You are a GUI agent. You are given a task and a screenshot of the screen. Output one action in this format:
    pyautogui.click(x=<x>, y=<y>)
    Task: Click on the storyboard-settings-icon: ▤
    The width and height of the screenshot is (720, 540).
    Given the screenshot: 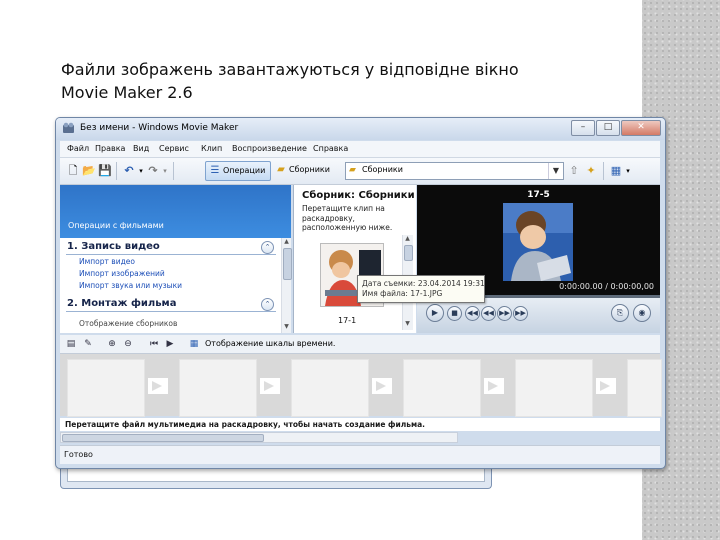 What is the action you would take?
    pyautogui.click(x=71, y=344)
    